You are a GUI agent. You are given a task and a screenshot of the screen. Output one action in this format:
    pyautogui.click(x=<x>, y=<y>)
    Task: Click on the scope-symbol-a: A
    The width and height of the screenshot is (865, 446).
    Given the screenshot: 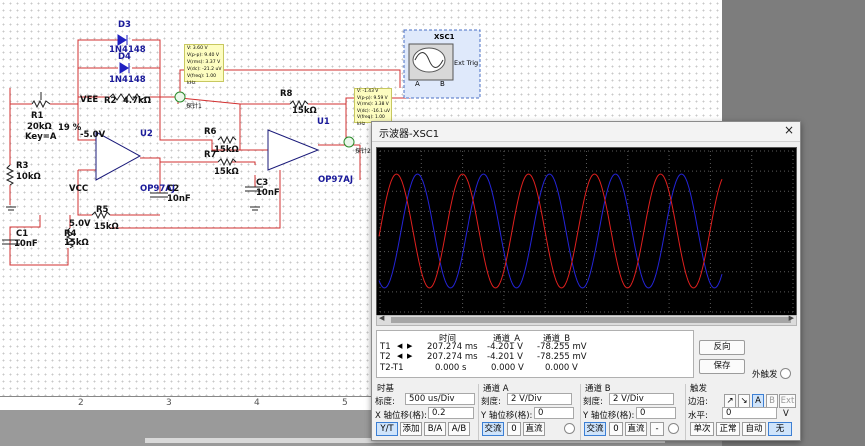 What is the action you would take?
    pyautogui.click(x=417, y=84)
    